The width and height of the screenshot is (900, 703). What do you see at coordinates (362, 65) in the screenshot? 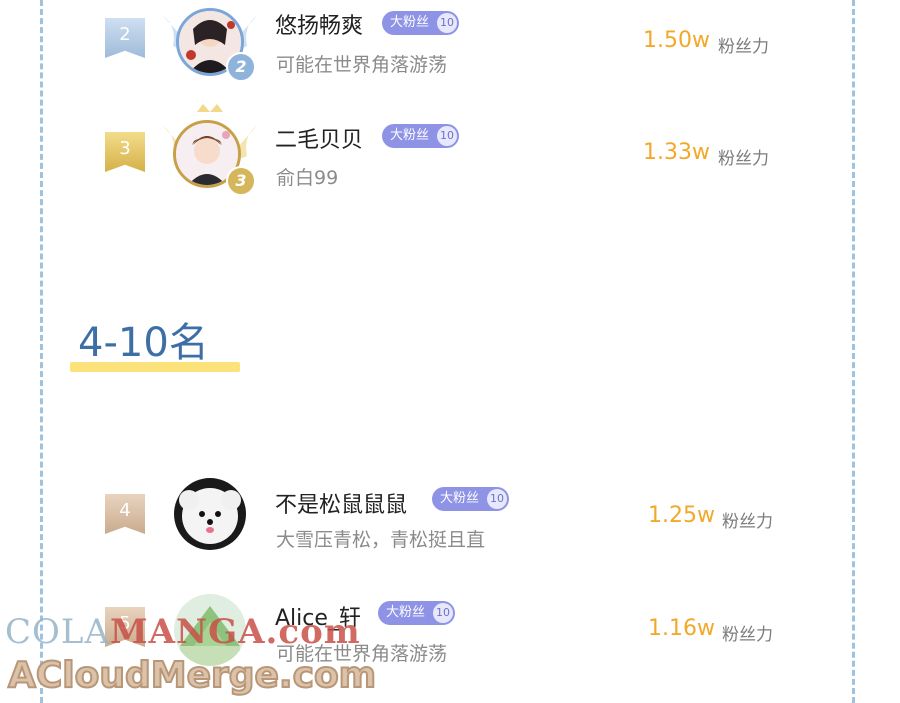
I see `user-bio: 可能在世界角落游荡` at bounding box center [362, 65].